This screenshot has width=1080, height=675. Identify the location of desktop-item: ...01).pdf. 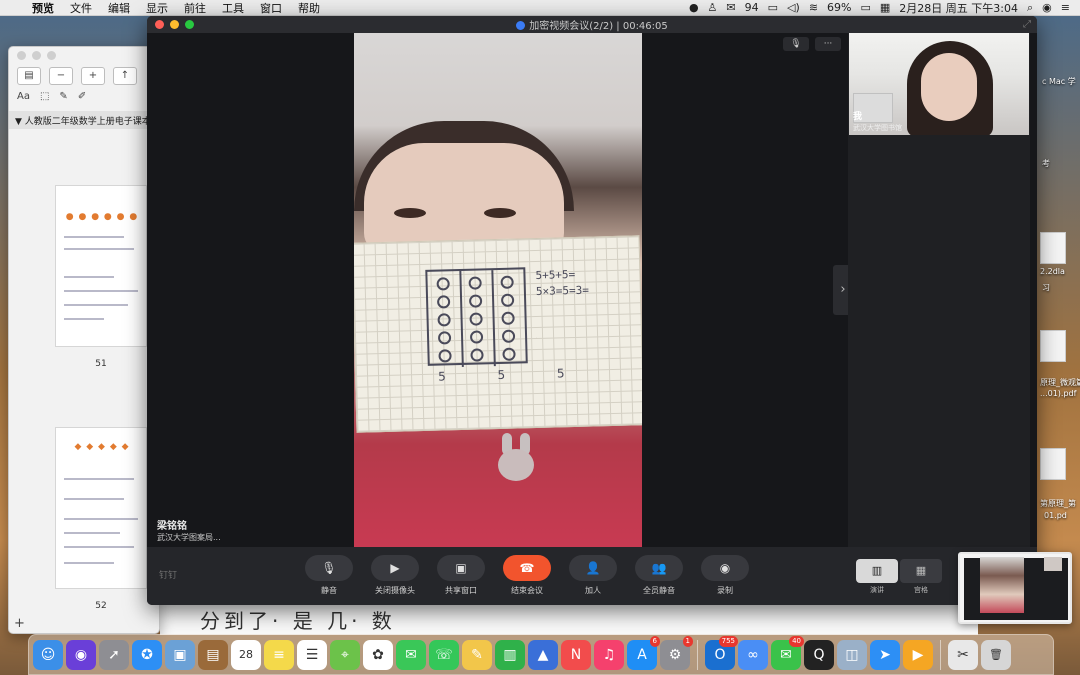
(1058, 393).